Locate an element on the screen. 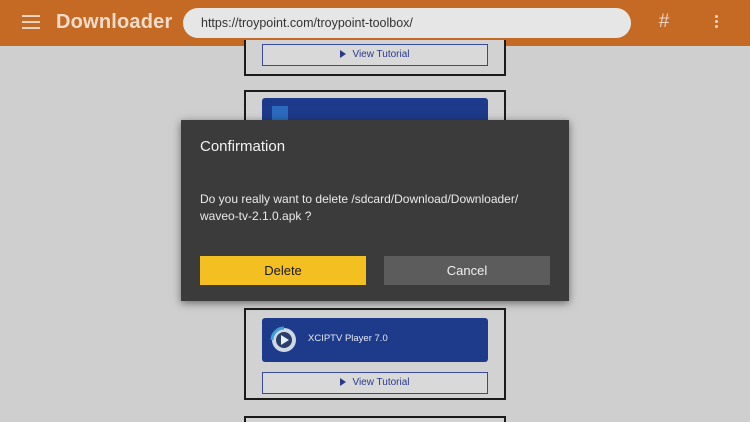 The width and height of the screenshot is (750, 422). list-card: XCIPTV Player 7.0 View Tutorial is located at coordinates (375, 354).